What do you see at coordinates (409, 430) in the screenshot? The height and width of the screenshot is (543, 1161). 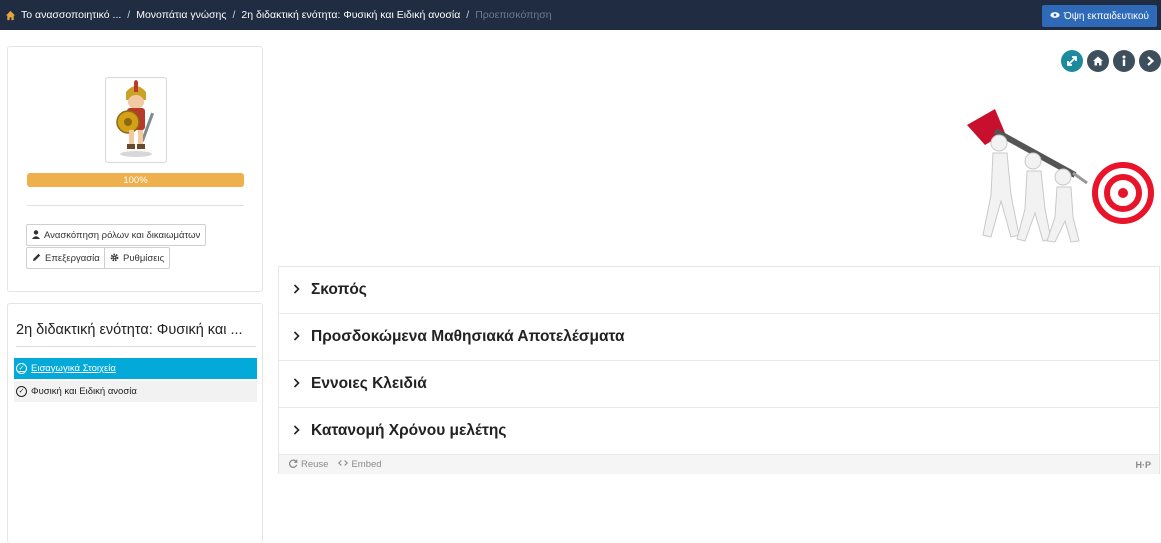 I see `accordion-item-label: Κατανομή Χρόνου μελέτης` at bounding box center [409, 430].